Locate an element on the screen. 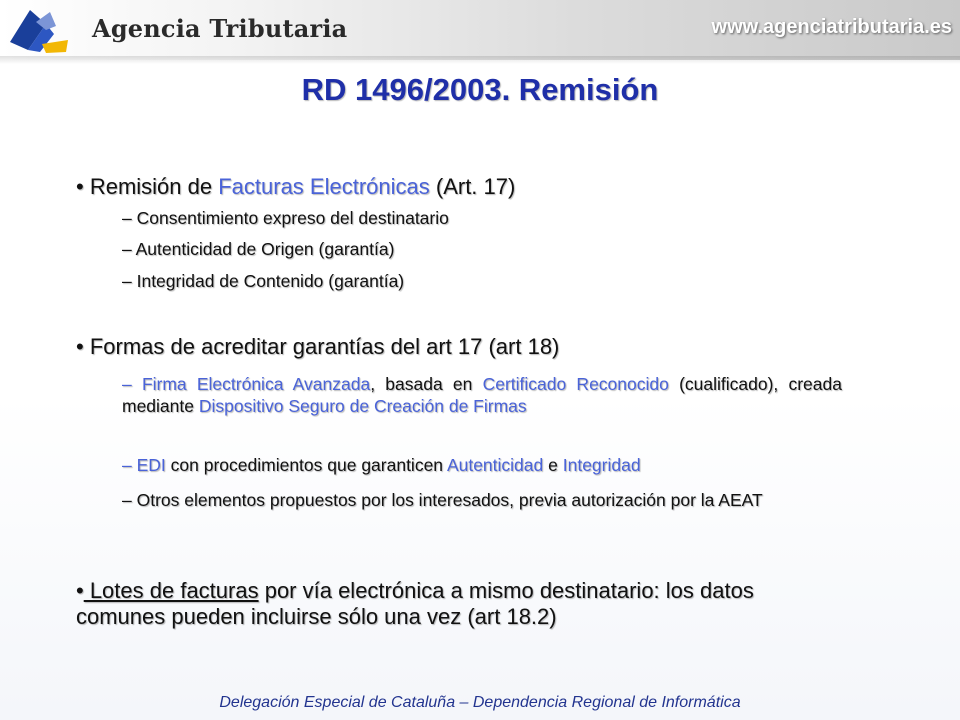 This screenshot has height=720, width=960. bullet-text-article: (Art. 17) is located at coordinates (472, 186).